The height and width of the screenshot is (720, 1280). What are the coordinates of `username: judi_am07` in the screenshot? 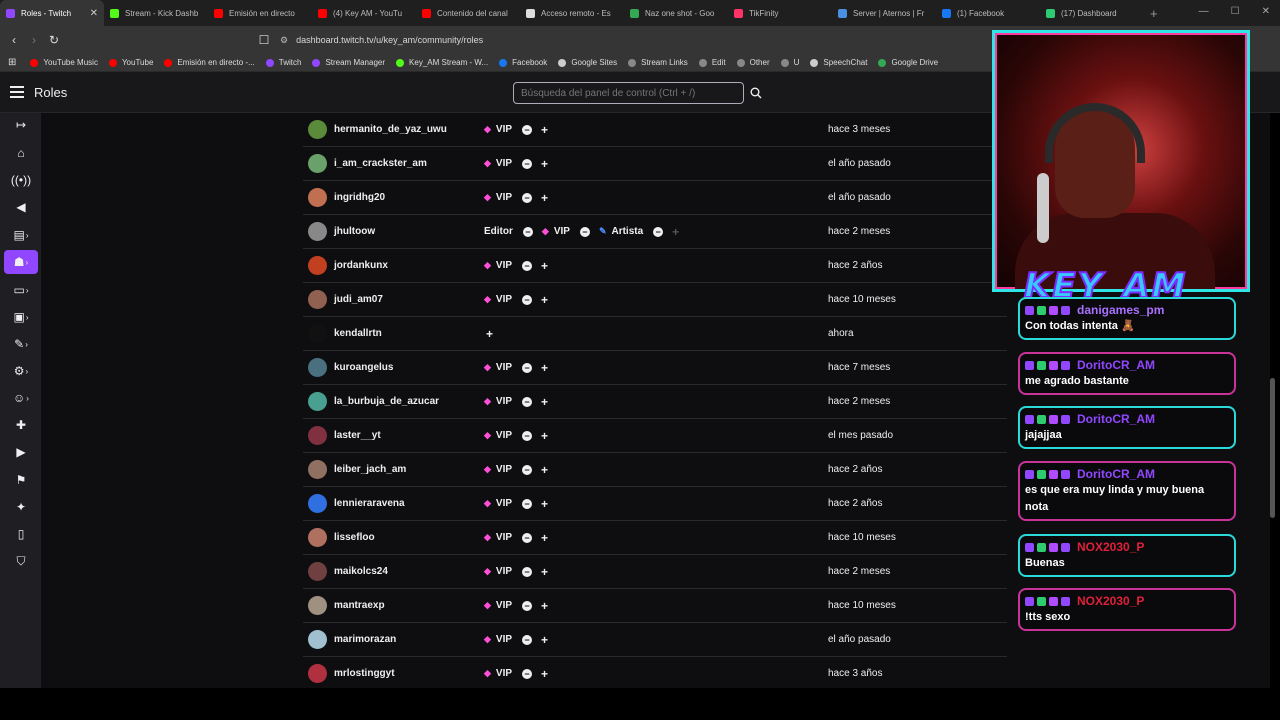 It's located at (358, 299).